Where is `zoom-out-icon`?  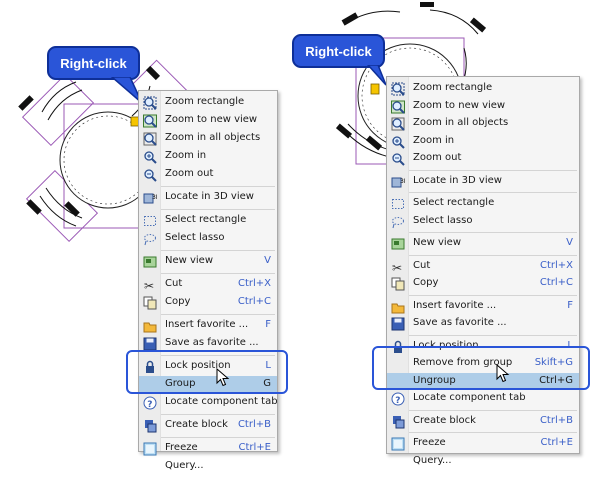 zoom-out-icon is located at coordinates (398, 158).